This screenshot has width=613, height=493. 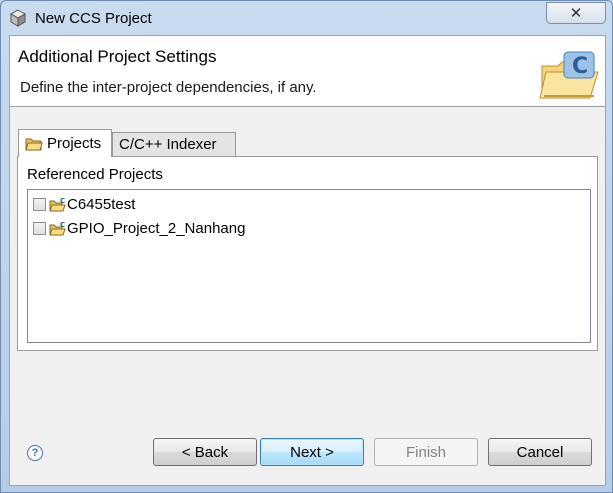 I want to click on referenced-projects-label: Referenced Projects, so click(x=95, y=174).